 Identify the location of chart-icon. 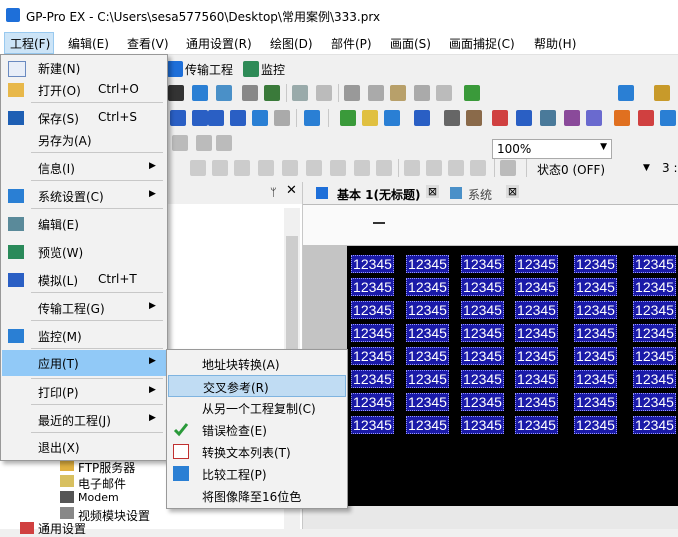
(548, 118).